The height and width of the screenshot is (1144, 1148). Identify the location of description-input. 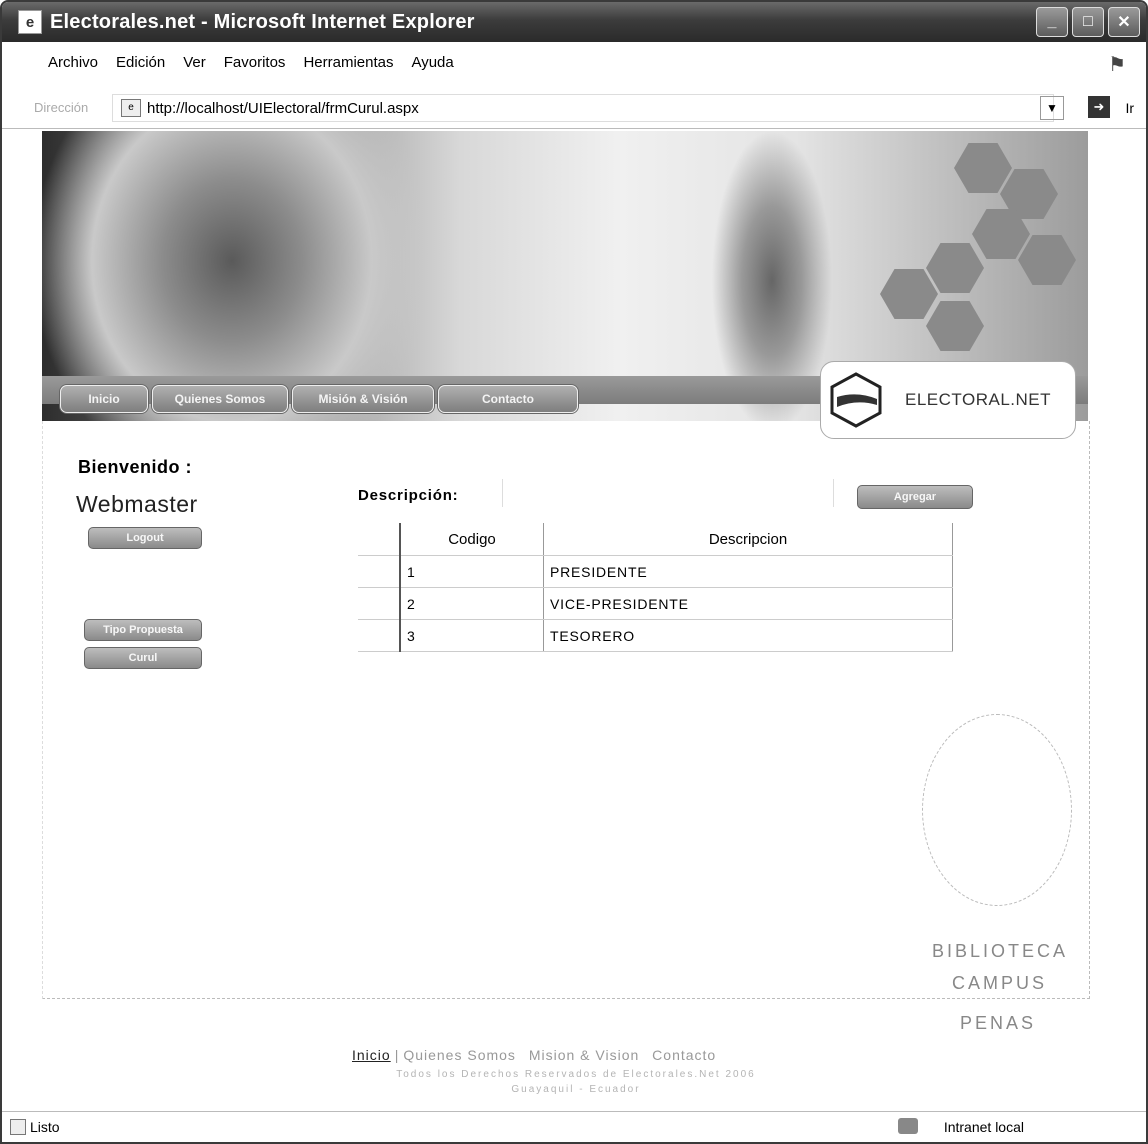
(668, 493).